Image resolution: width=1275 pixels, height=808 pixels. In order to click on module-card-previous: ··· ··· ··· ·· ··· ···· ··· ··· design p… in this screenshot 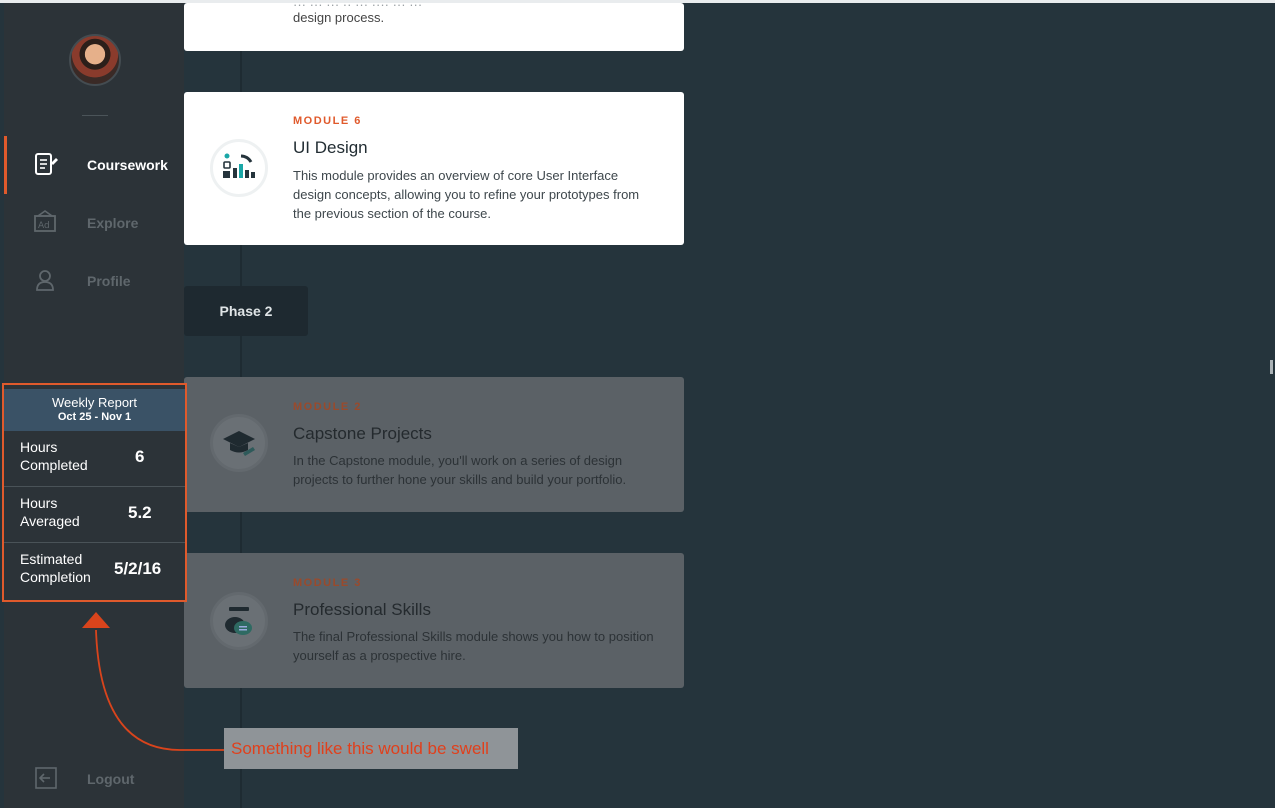, I will do `click(434, 25)`.